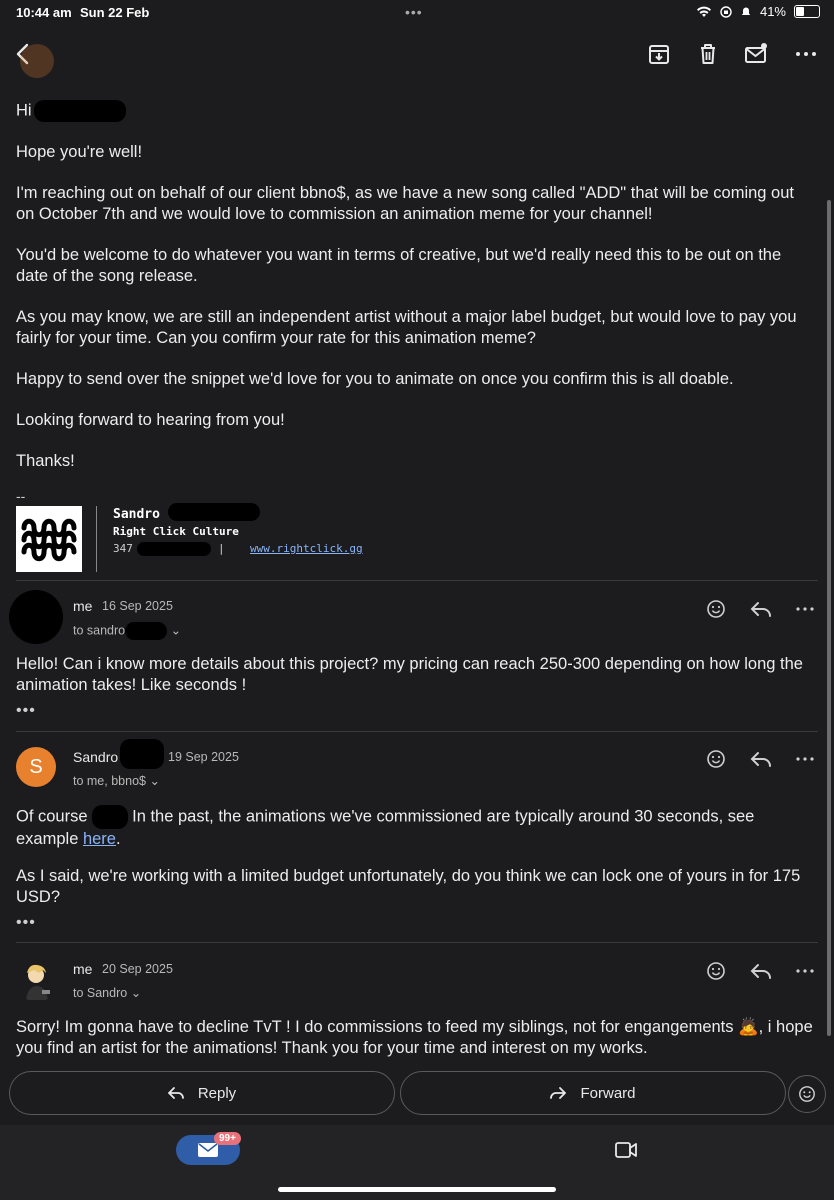  What do you see at coordinates (416, 111) in the screenshot?
I see `greeting: Hi` at bounding box center [416, 111].